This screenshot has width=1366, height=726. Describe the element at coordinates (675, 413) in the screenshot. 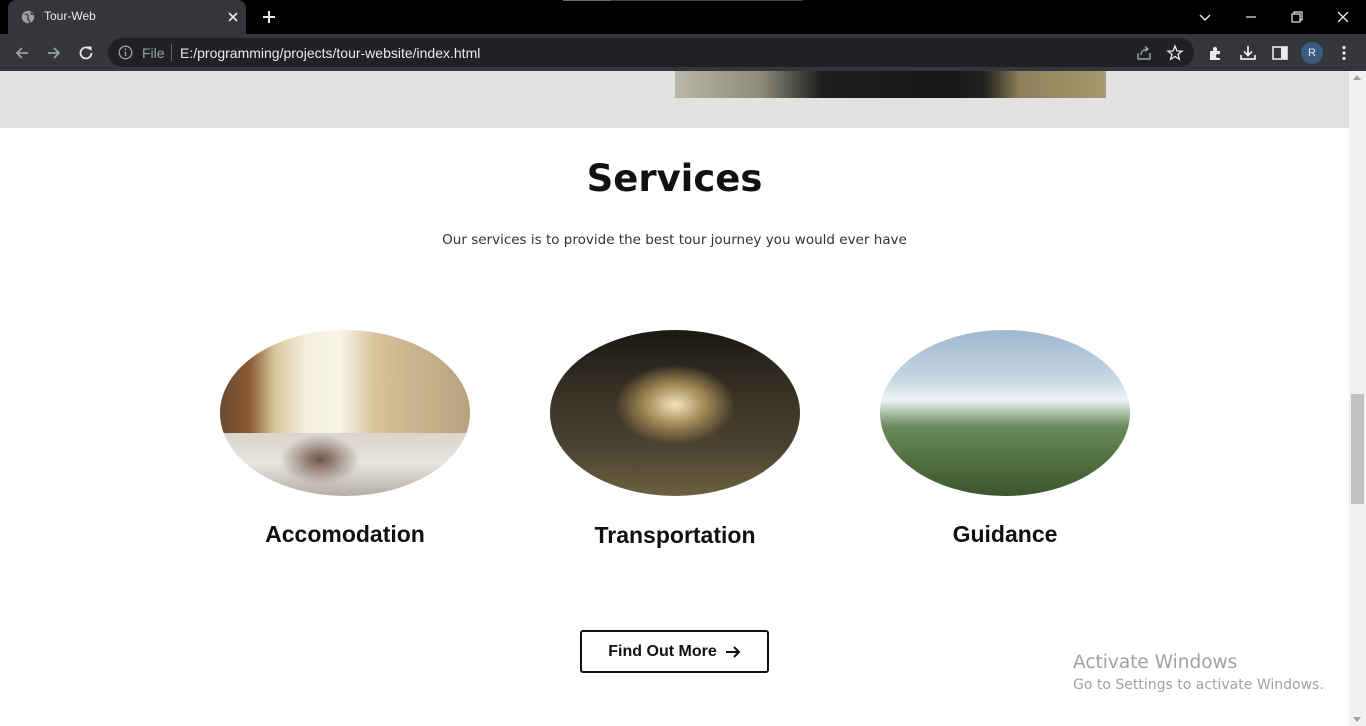

I see `bus-interior-image` at that location.